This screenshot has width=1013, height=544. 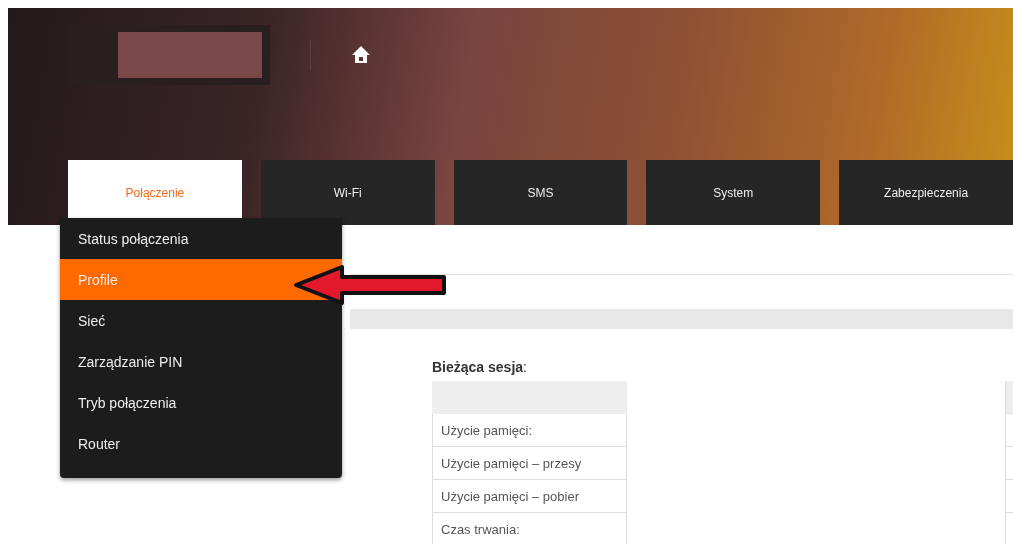 I want to click on nav-tab: Wi-Fi, so click(x=347, y=192).